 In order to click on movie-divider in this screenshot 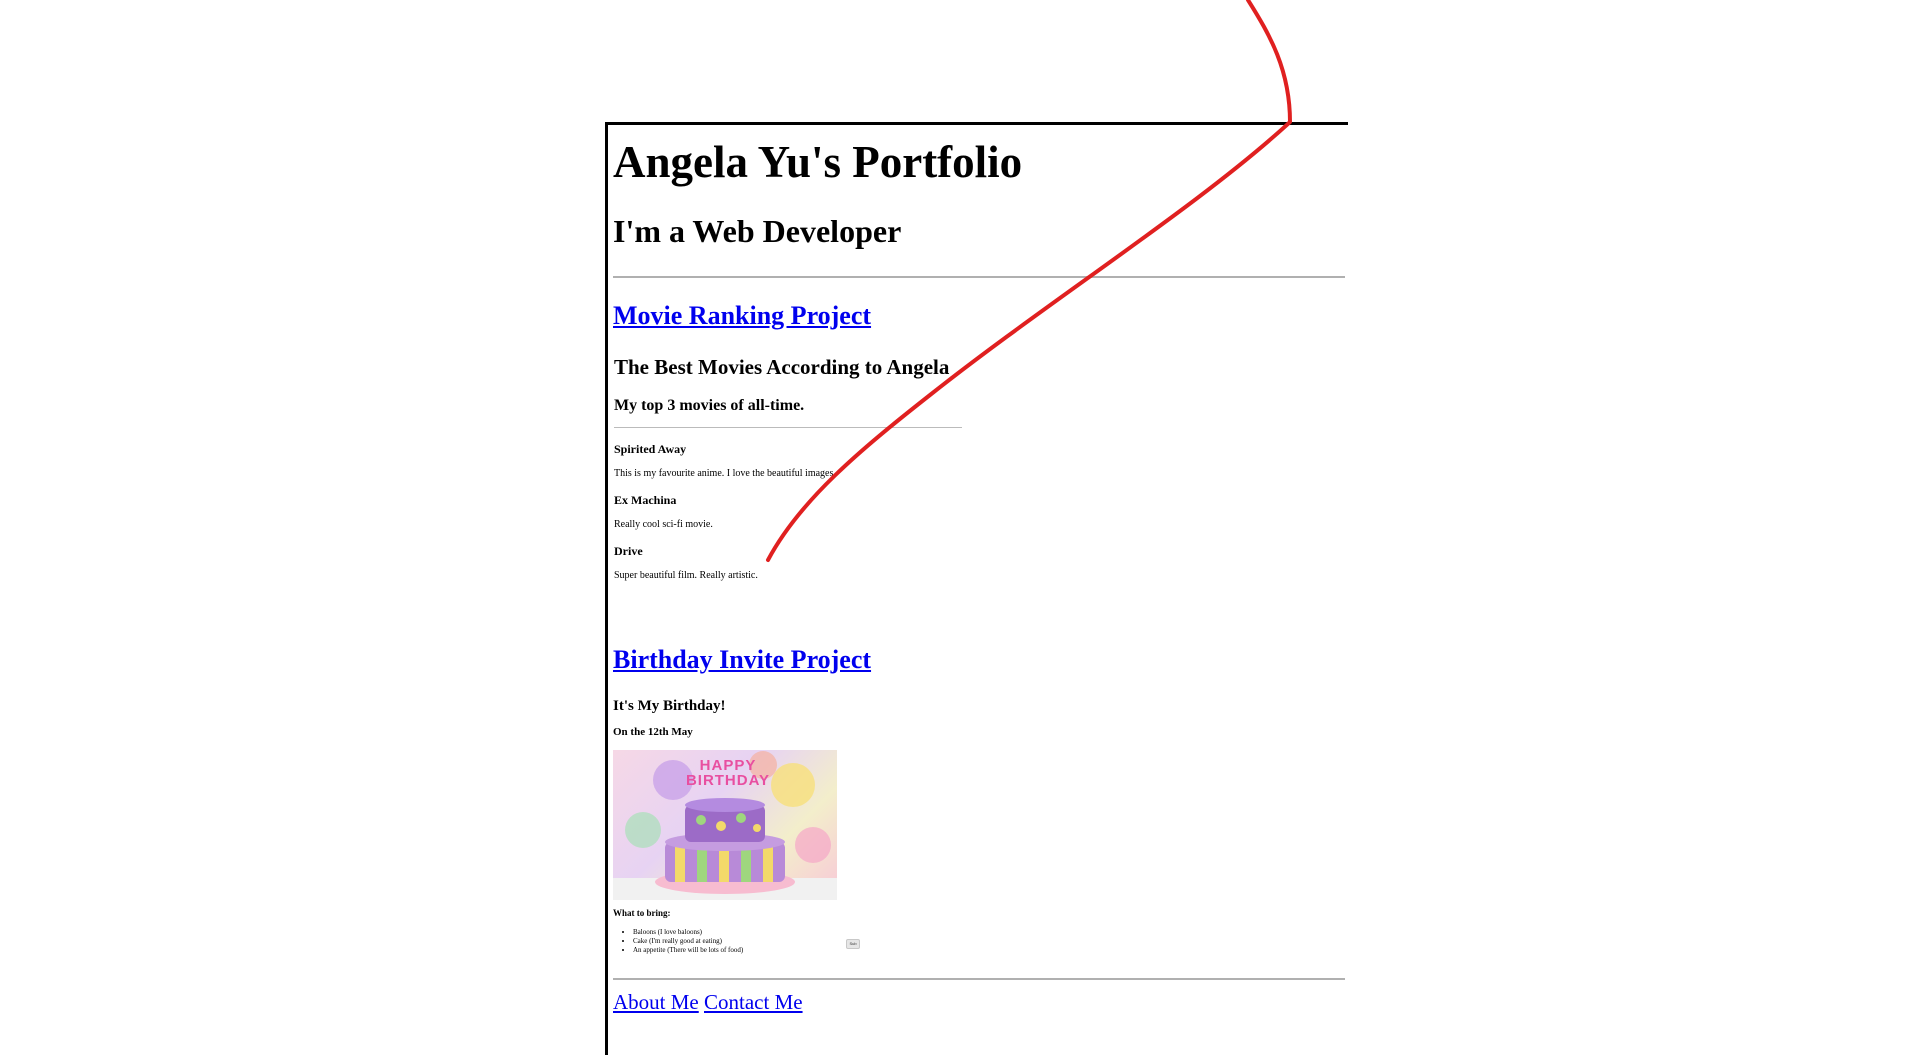, I will do `click(788, 427)`.